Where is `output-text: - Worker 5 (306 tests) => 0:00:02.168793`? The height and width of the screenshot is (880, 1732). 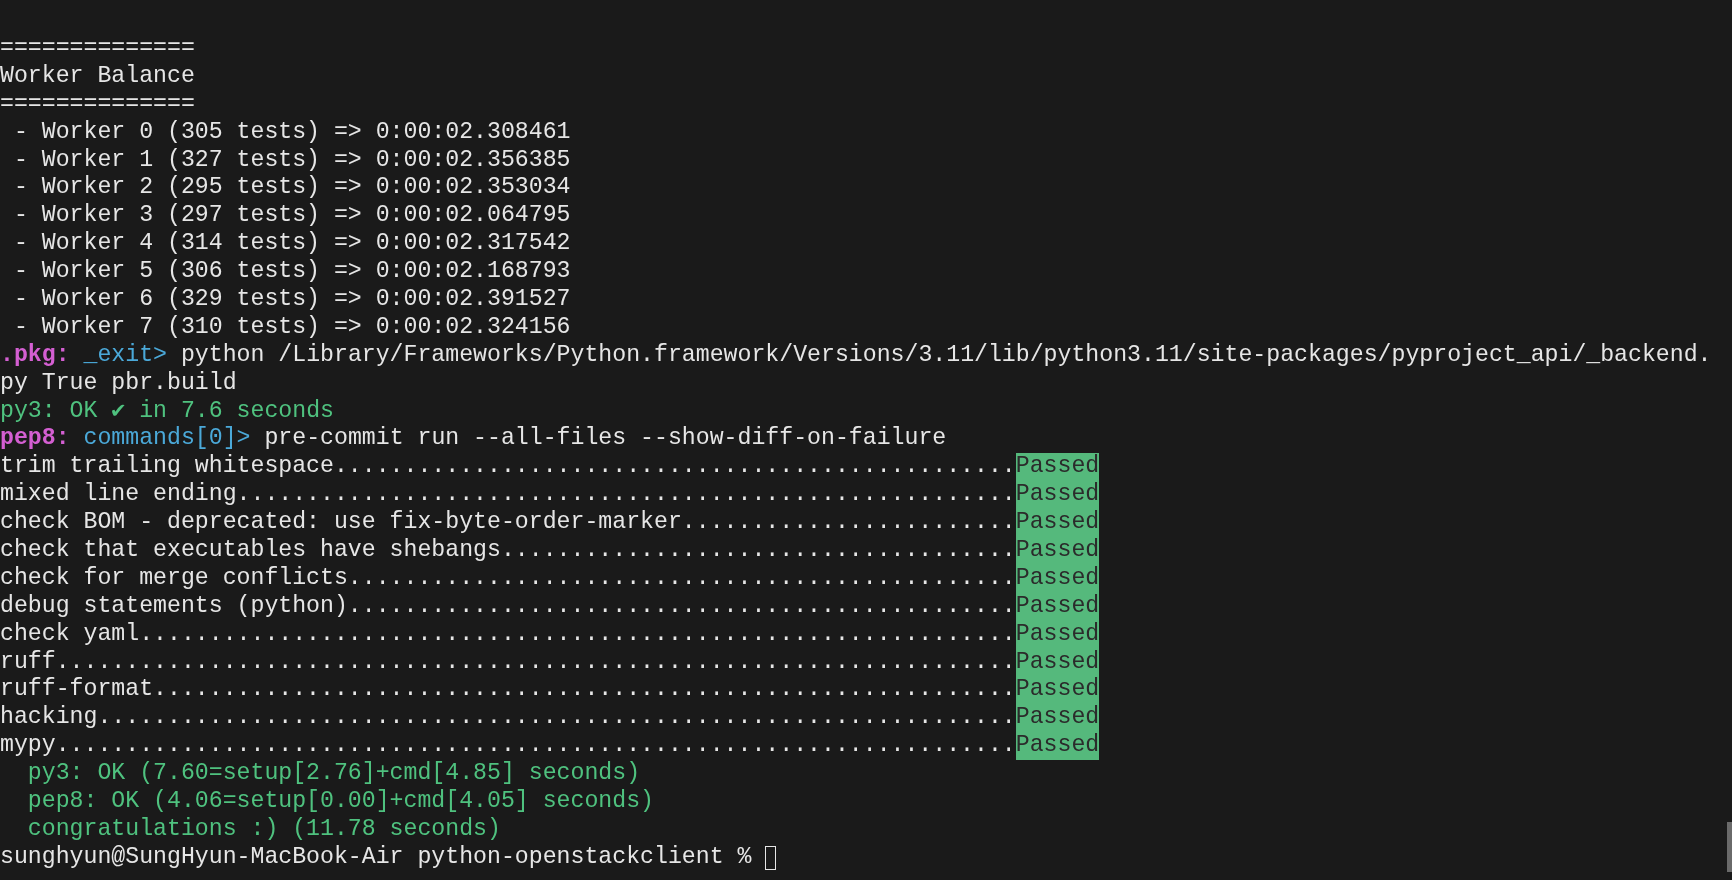
output-text: - Worker 5 (306 tests) => 0:00:02.168793 is located at coordinates (291, 272).